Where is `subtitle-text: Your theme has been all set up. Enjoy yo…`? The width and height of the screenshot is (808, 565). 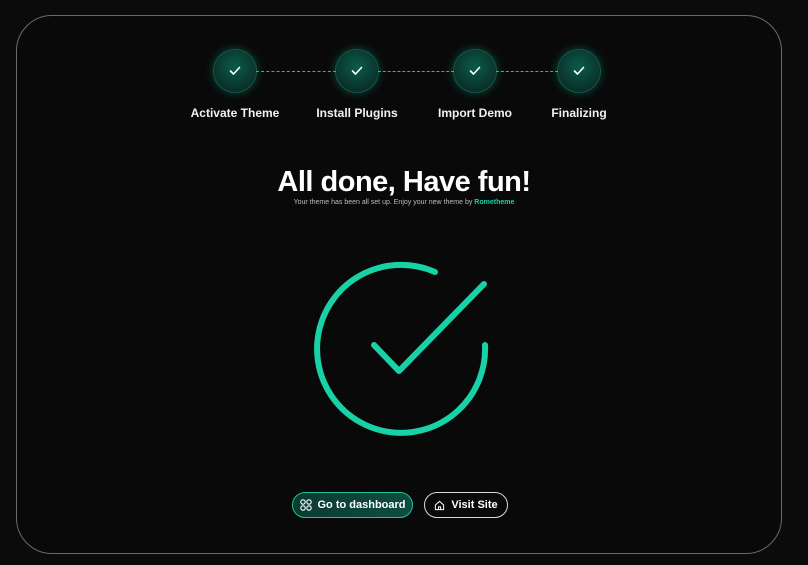
subtitle-text: Your theme has been all set up. Enjoy yo… is located at coordinates (384, 202).